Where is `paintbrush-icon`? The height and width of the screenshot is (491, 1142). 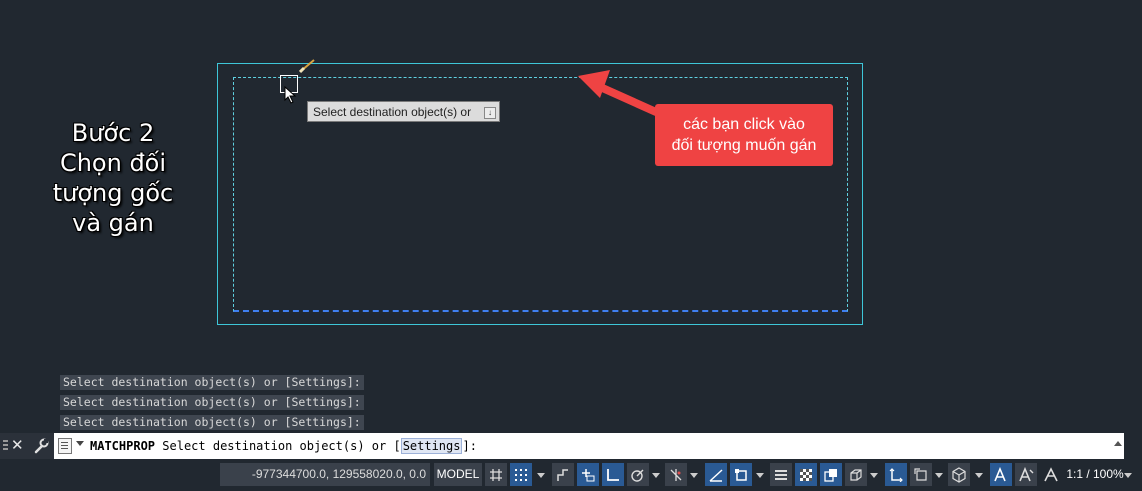
paintbrush-icon is located at coordinates (307, 66).